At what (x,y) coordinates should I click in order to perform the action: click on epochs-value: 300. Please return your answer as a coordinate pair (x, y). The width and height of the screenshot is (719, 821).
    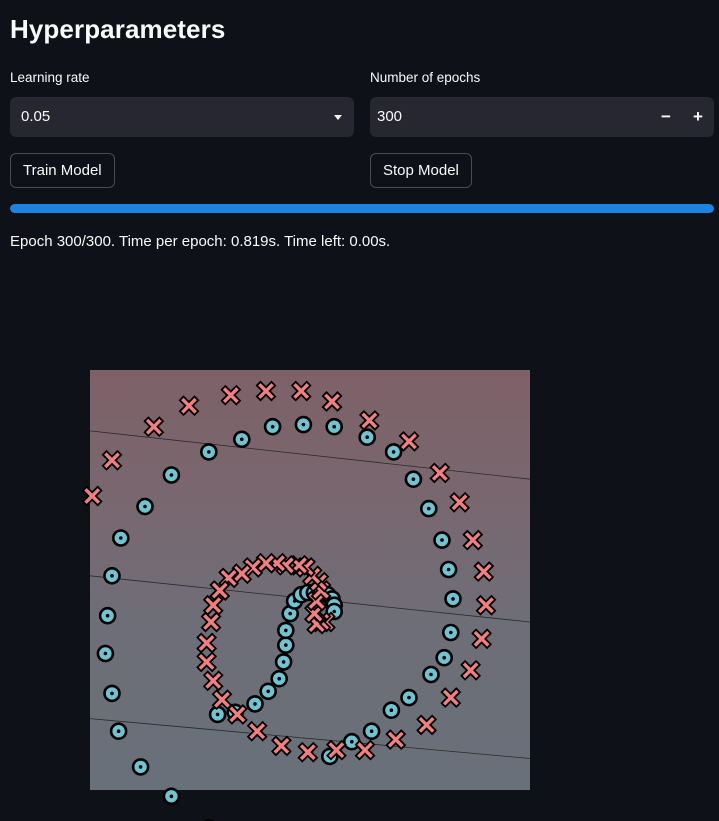
    Looking at the image, I should click on (389, 116).